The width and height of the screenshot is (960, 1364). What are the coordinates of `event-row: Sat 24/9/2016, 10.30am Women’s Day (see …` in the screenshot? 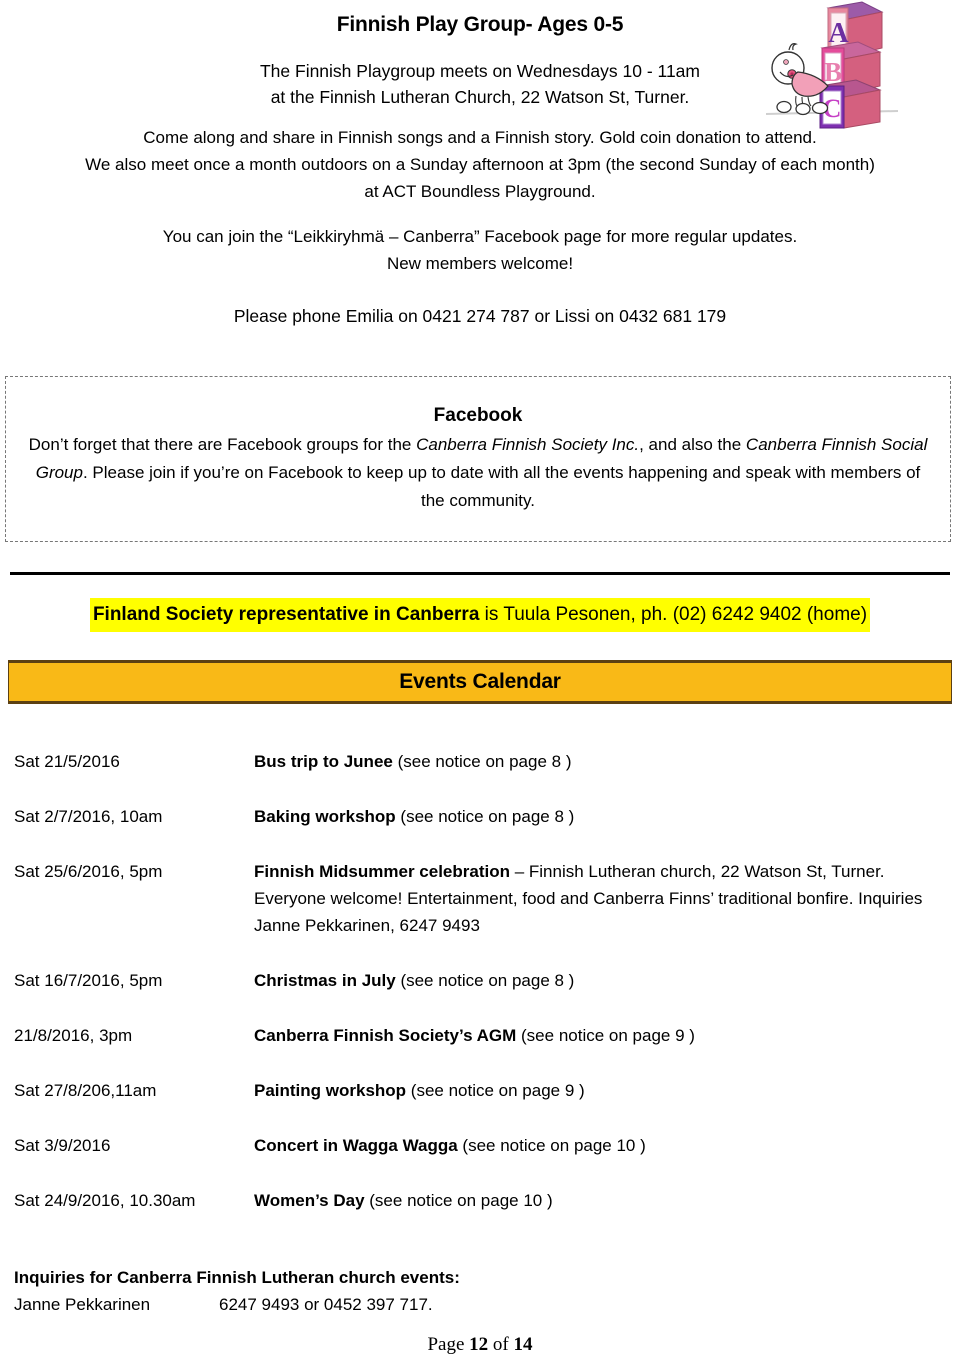 It's located at (479, 1200).